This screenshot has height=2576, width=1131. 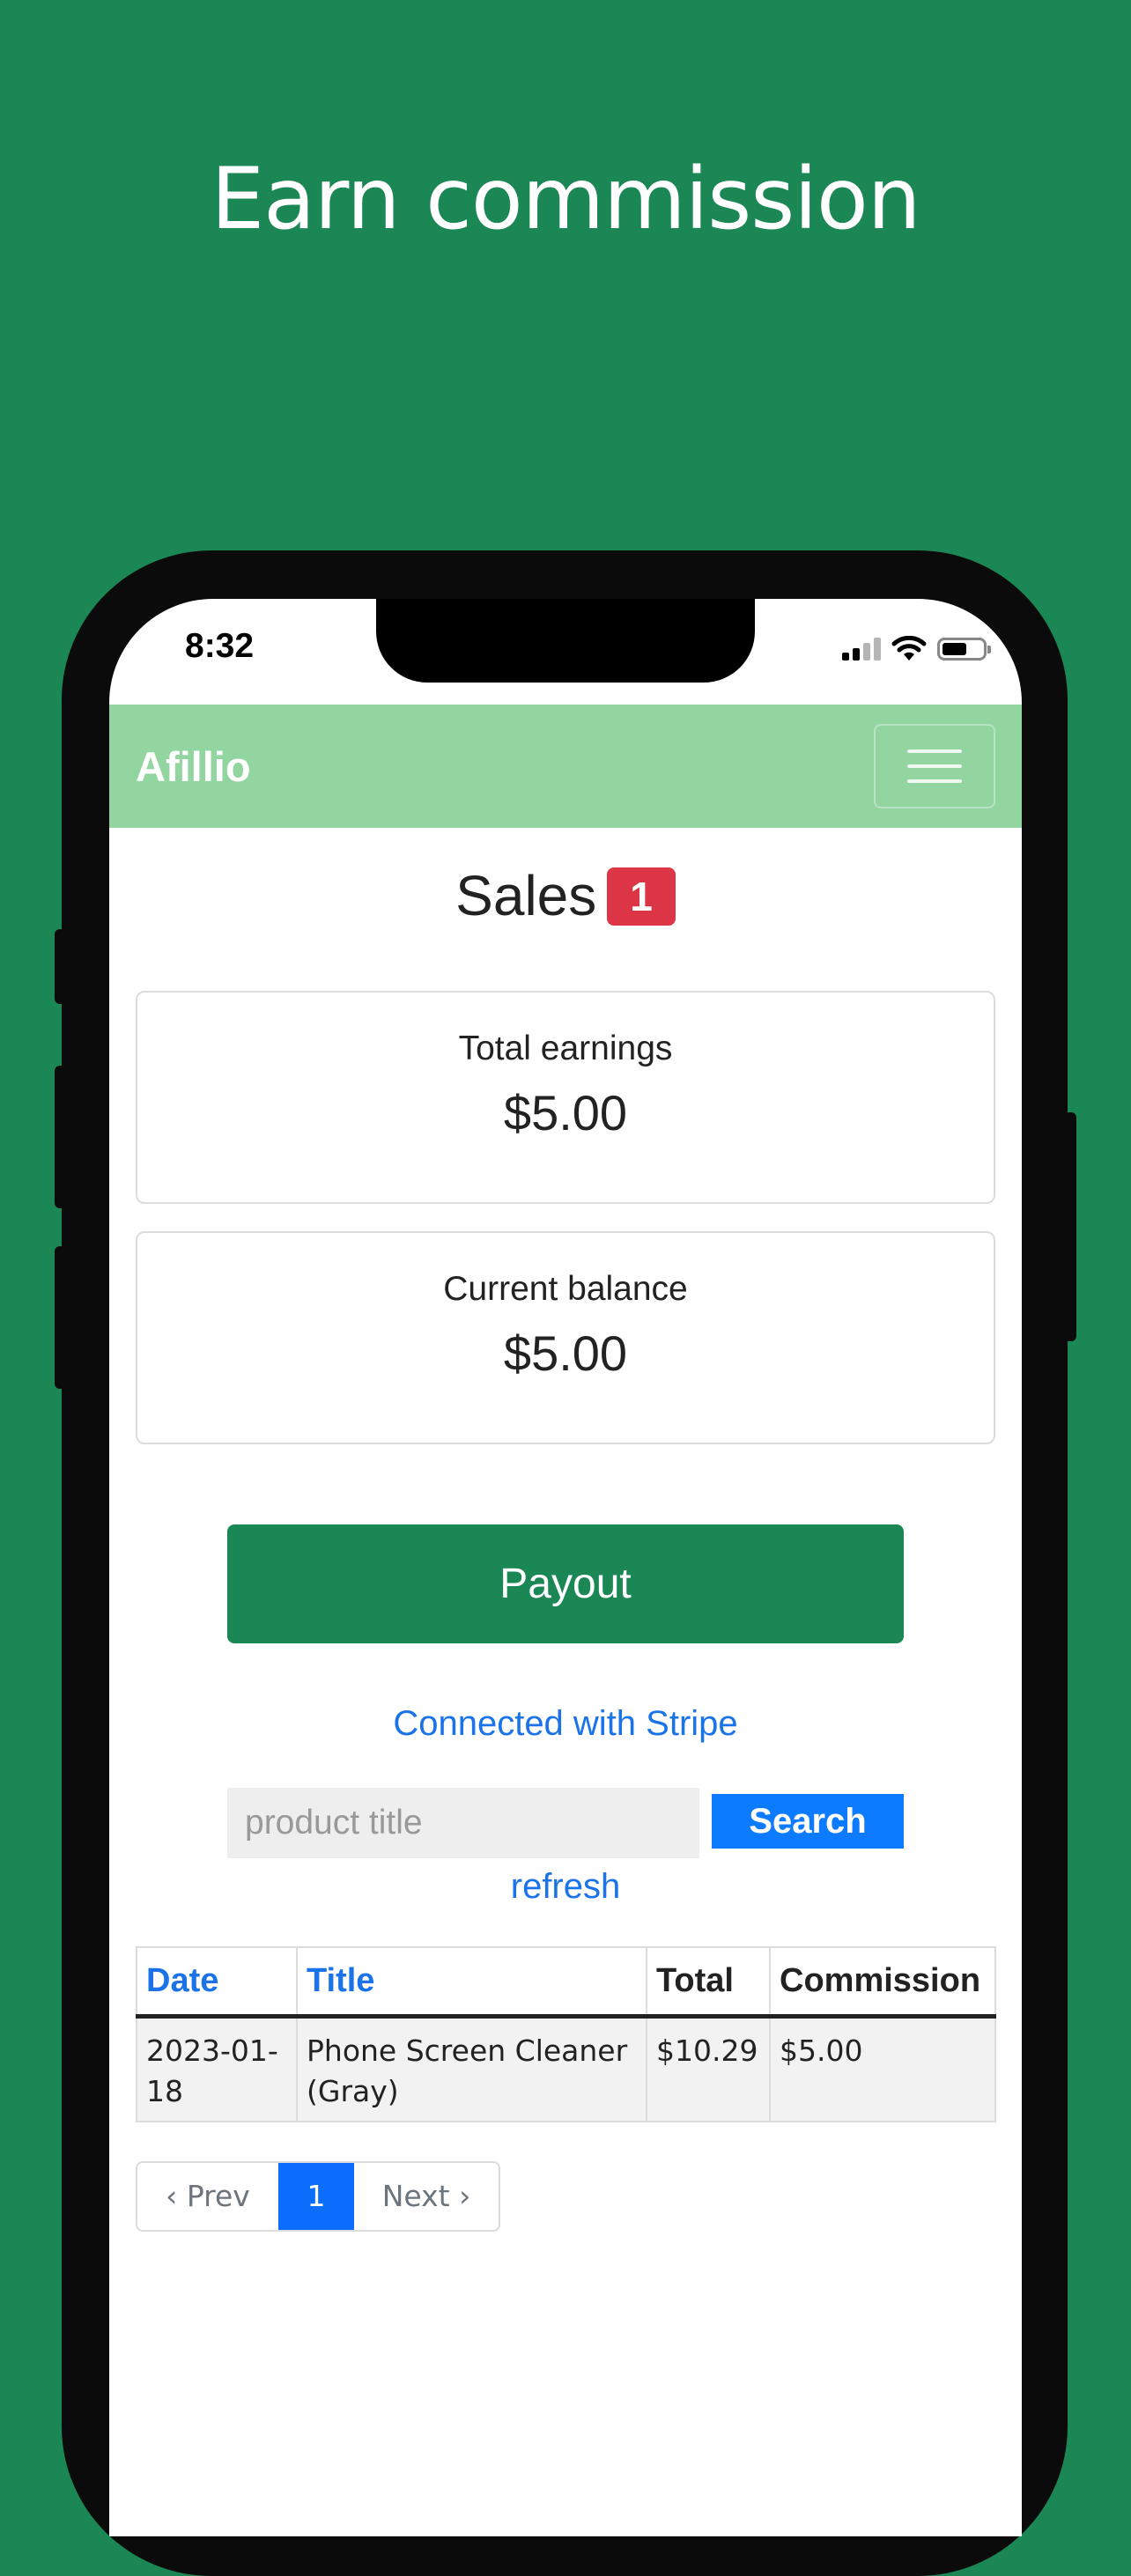 What do you see at coordinates (526, 895) in the screenshot?
I see `sales-title-label: Sales` at bounding box center [526, 895].